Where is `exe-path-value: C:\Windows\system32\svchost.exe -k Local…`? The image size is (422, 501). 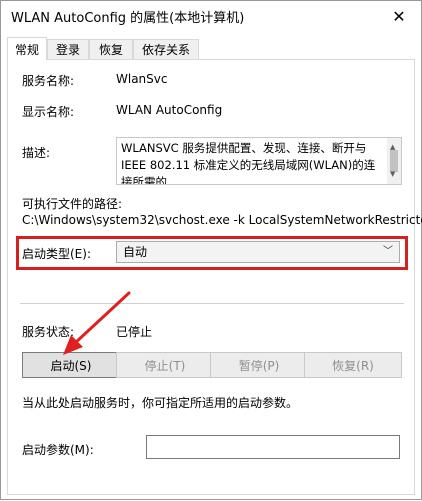
exe-path-value: C:\Windows\system32\svchost.exe -k Local… is located at coordinates (222, 220).